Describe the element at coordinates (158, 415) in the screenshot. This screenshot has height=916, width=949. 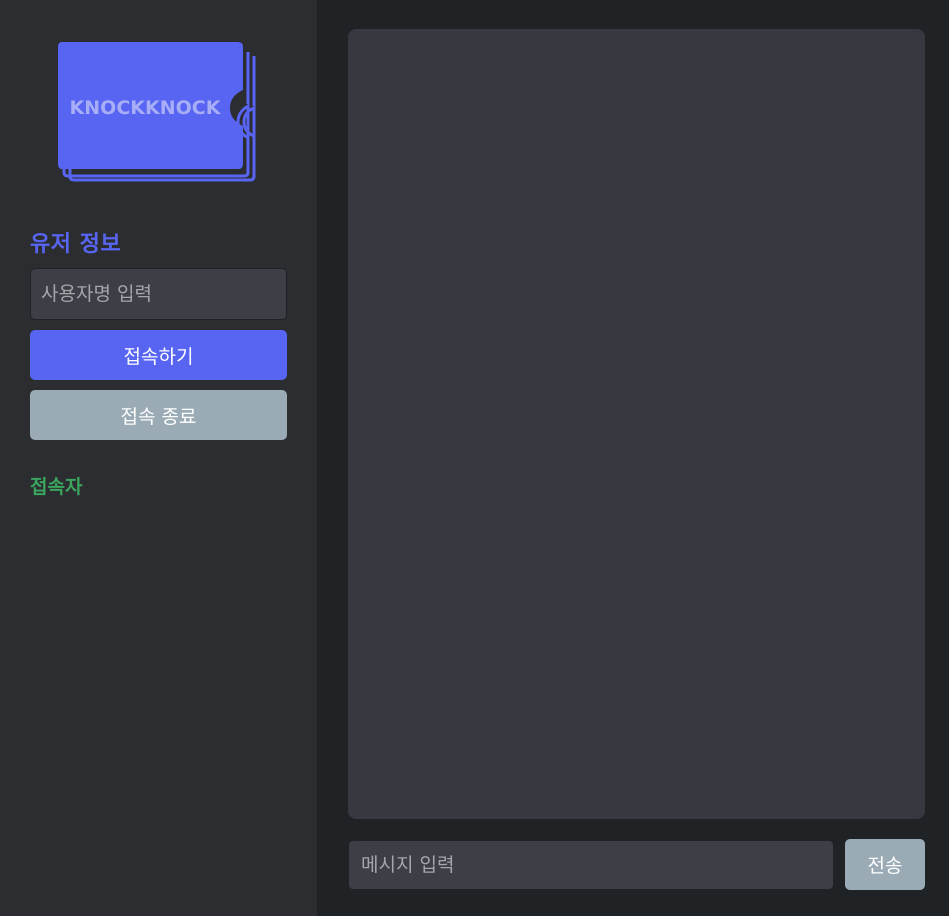
I see `disconnect-button: 접속 종료` at that location.